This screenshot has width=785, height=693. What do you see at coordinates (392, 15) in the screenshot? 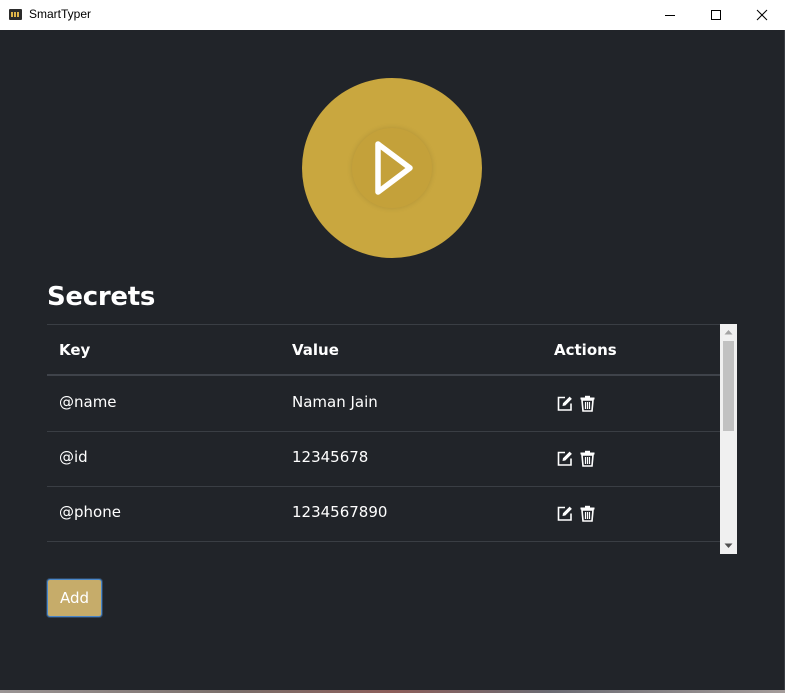
I see `title-bar: SmartTyper` at bounding box center [392, 15].